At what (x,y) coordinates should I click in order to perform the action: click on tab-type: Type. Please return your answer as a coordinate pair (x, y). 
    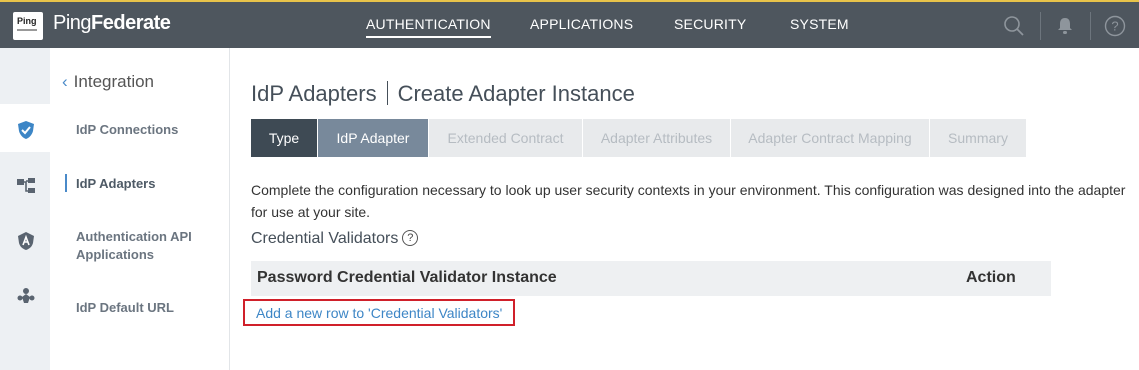
    Looking at the image, I should click on (284, 138).